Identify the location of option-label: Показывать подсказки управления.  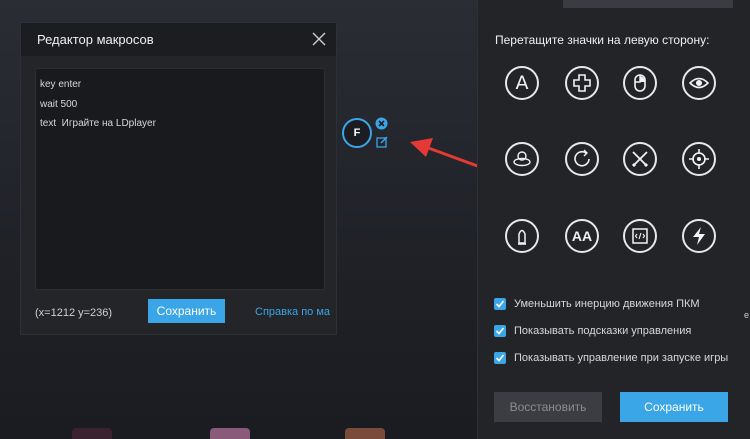
(603, 331).